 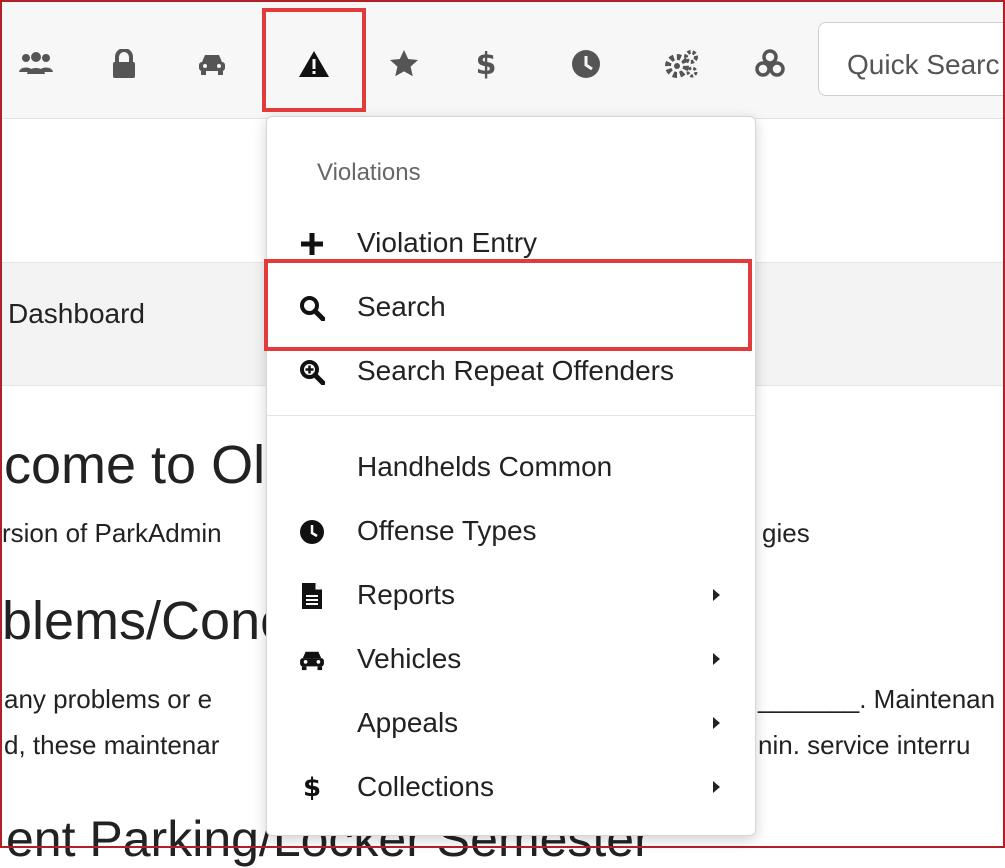 What do you see at coordinates (516, 370) in the screenshot?
I see `menu-item-label: Search Repeat Offenders` at bounding box center [516, 370].